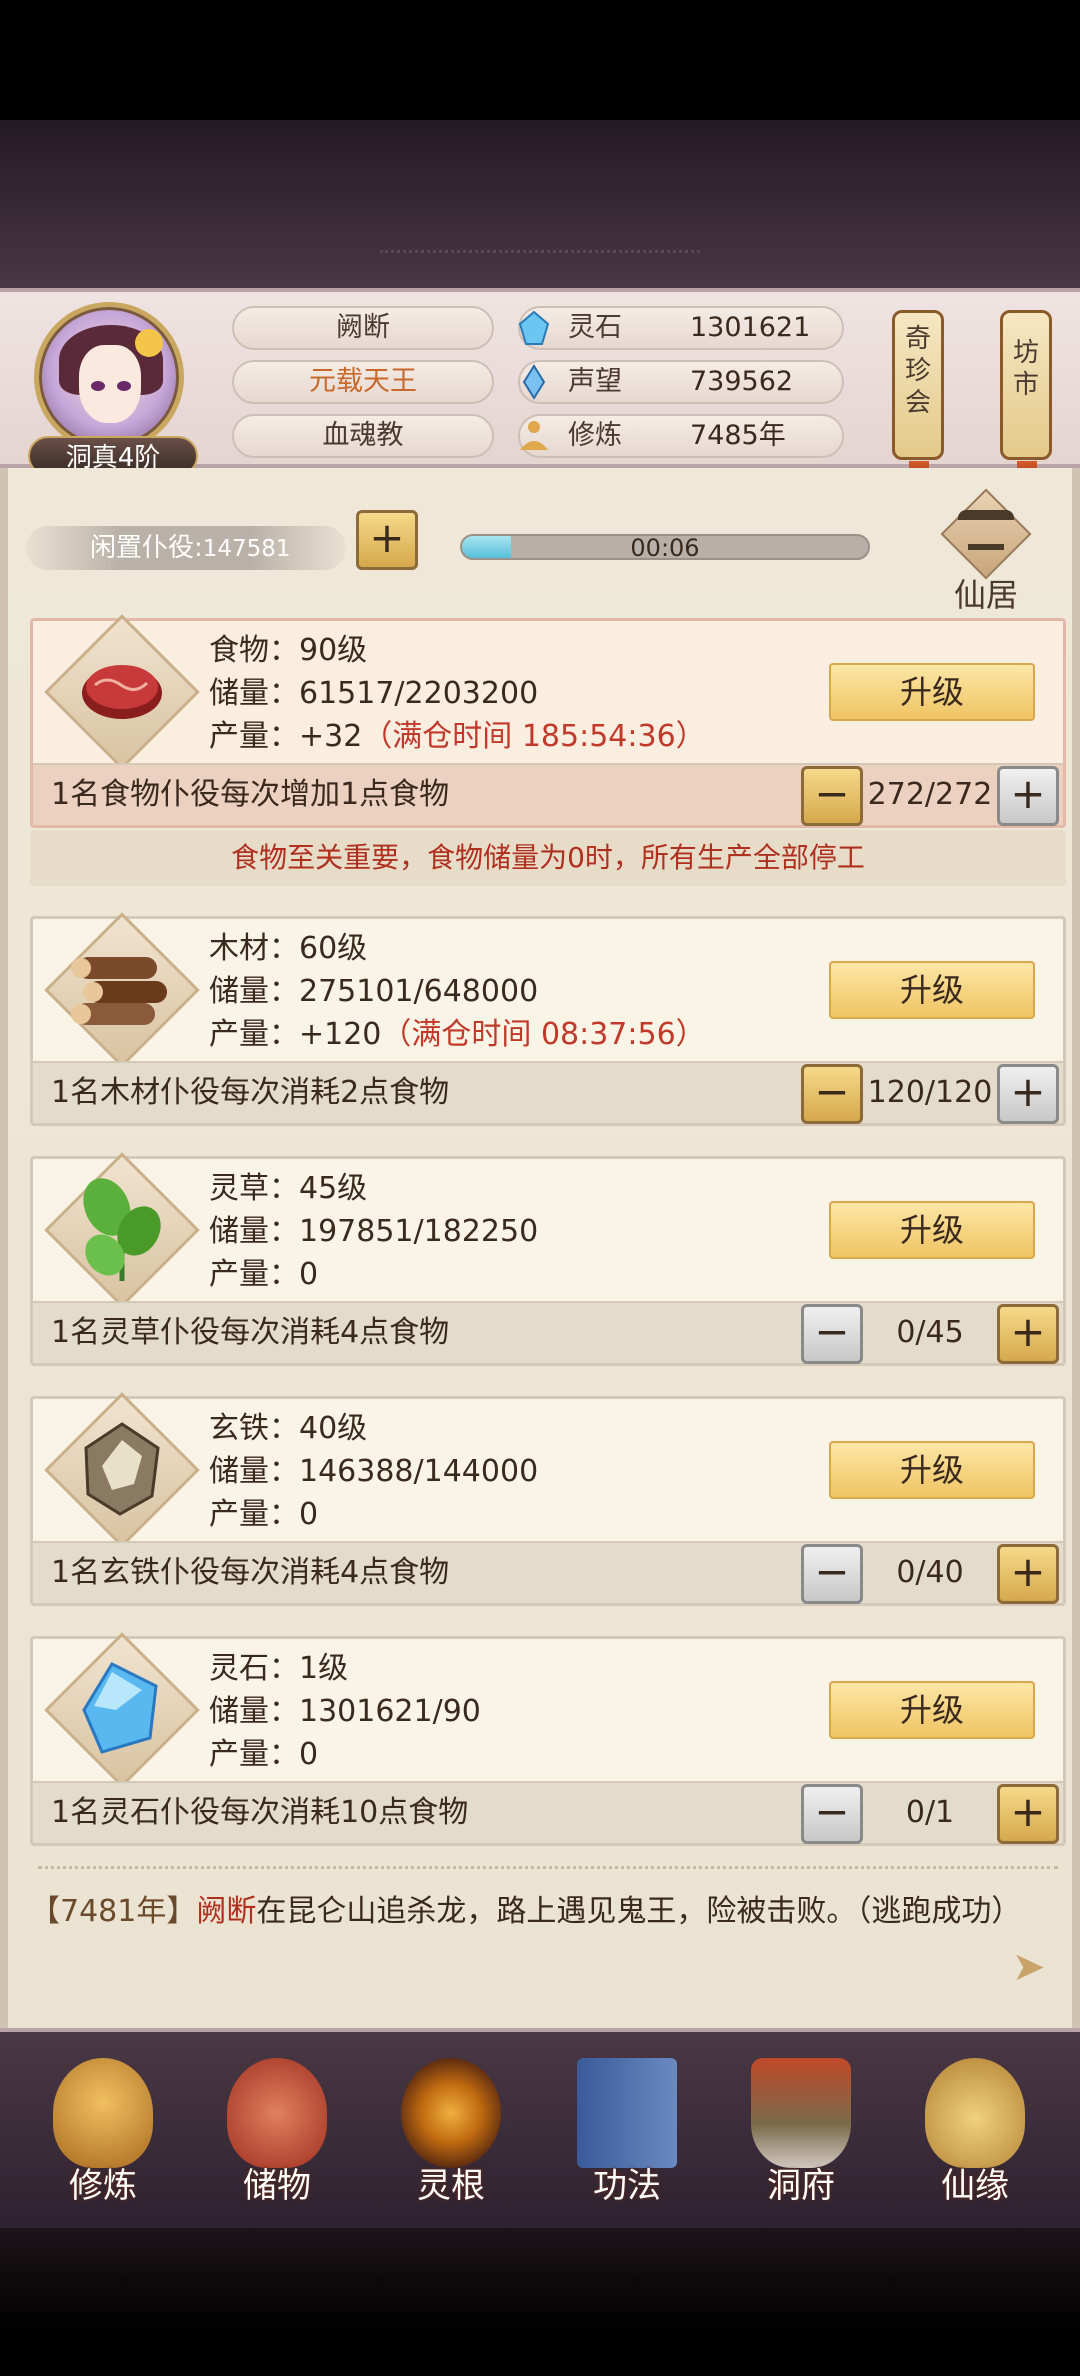  What do you see at coordinates (363, 328) in the screenshot?
I see `player-name-tag: 阙断` at bounding box center [363, 328].